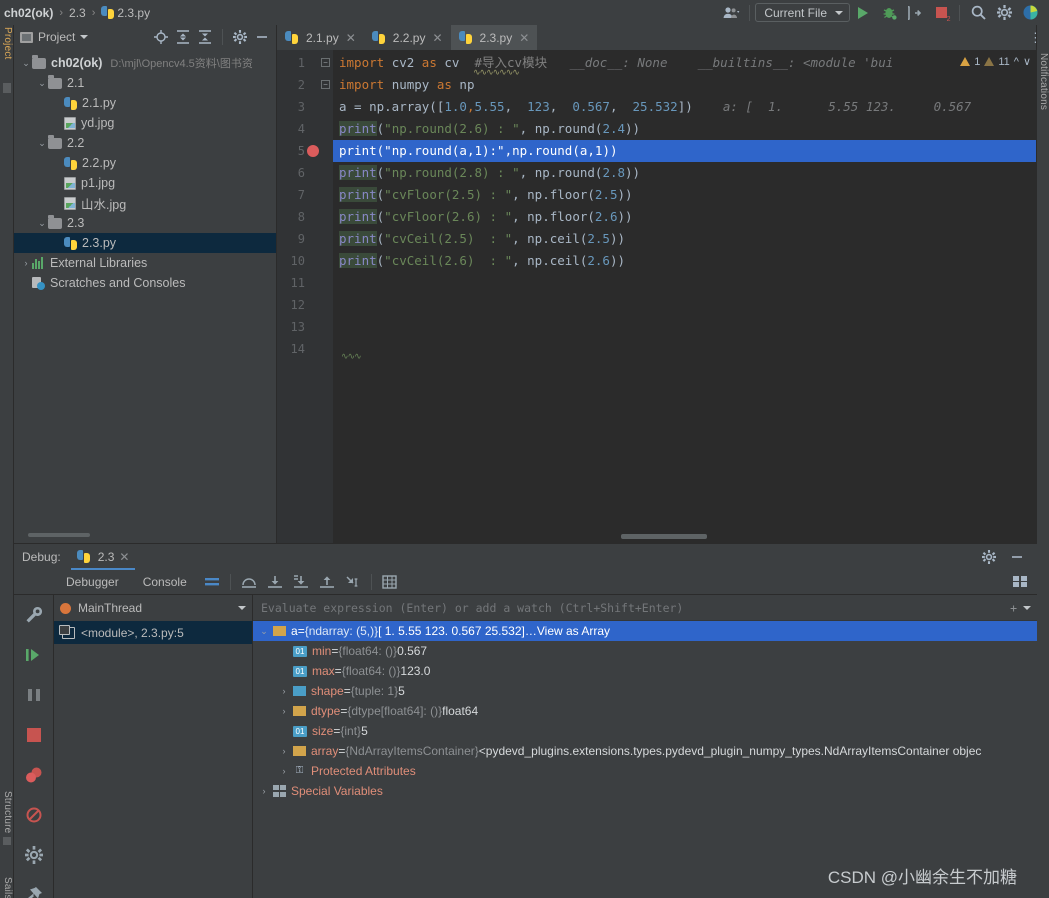 The width and height of the screenshot is (1049, 898). Describe the element at coordinates (995, 61) in the screenshot. I see `inspection-widget: 1 11 ^ ∨` at that location.